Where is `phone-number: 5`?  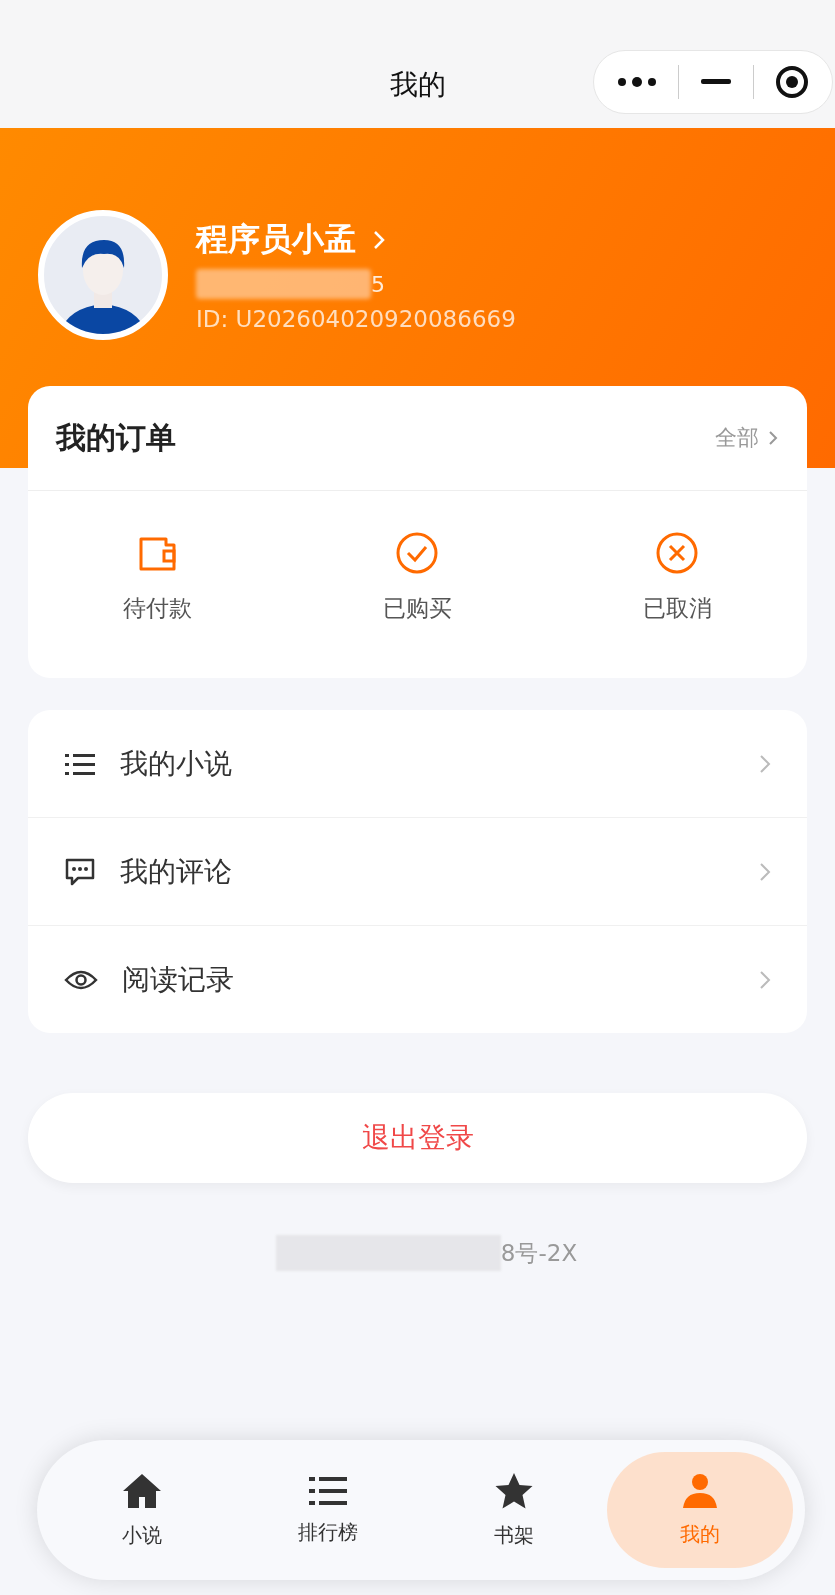 phone-number: 5 is located at coordinates (378, 284).